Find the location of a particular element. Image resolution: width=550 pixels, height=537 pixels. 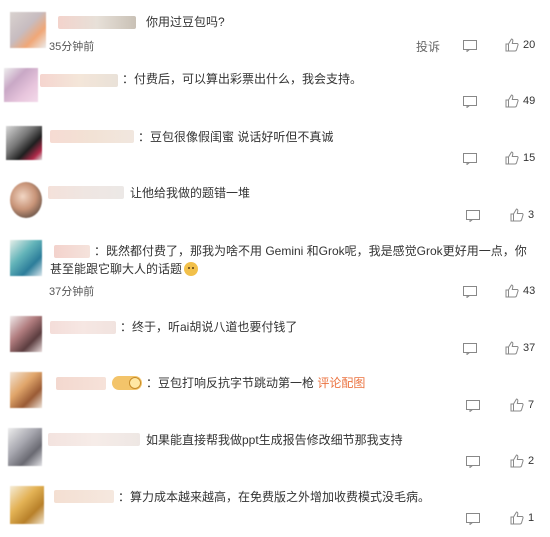

like-count: 7 is located at coordinates (531, 405).